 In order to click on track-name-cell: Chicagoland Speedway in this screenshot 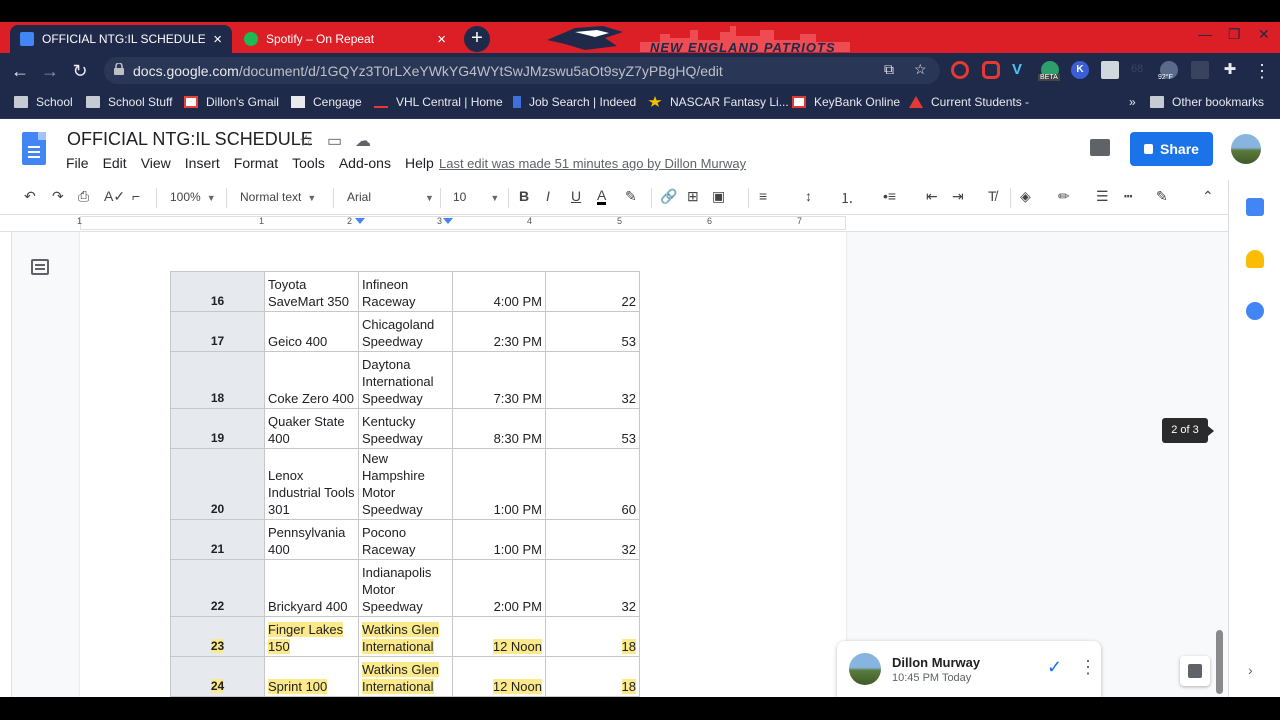, I will do `click(405, 331)`.